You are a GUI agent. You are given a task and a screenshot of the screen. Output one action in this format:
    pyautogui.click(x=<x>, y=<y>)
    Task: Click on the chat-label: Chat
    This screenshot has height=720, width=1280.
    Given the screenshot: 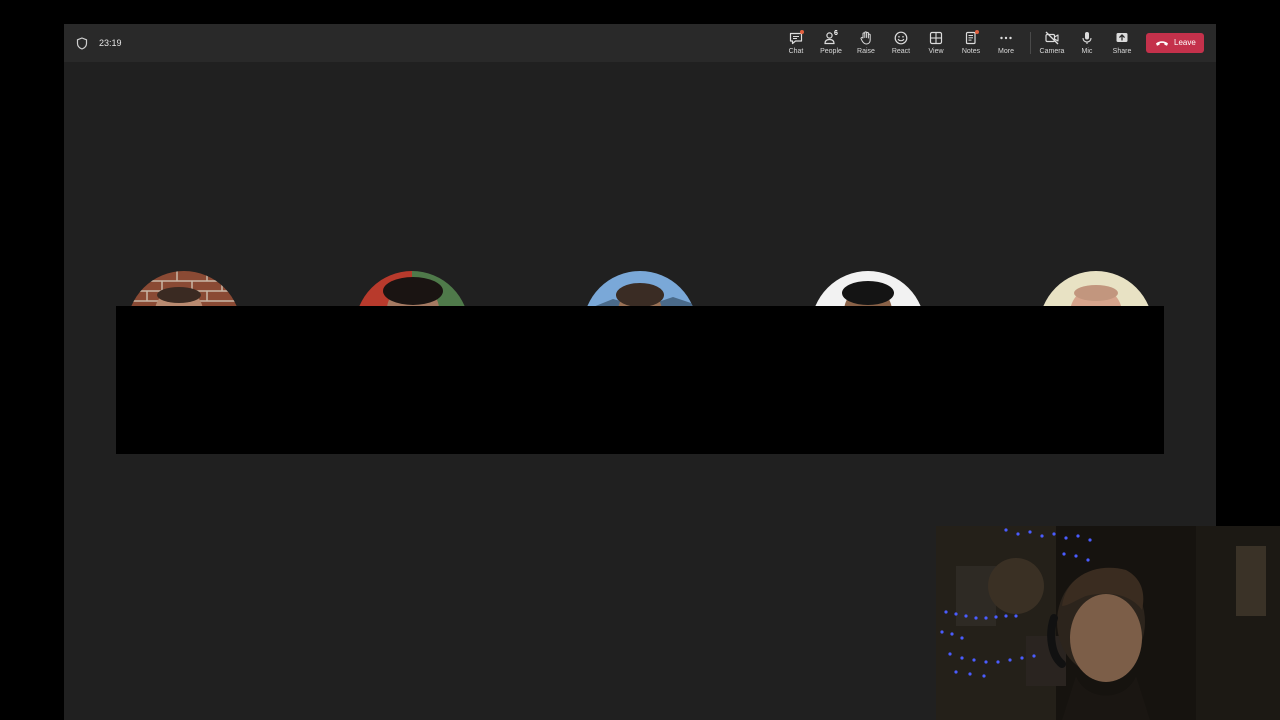 What is the action you would take?
    pyautogui.click(x=796, y=51)
    